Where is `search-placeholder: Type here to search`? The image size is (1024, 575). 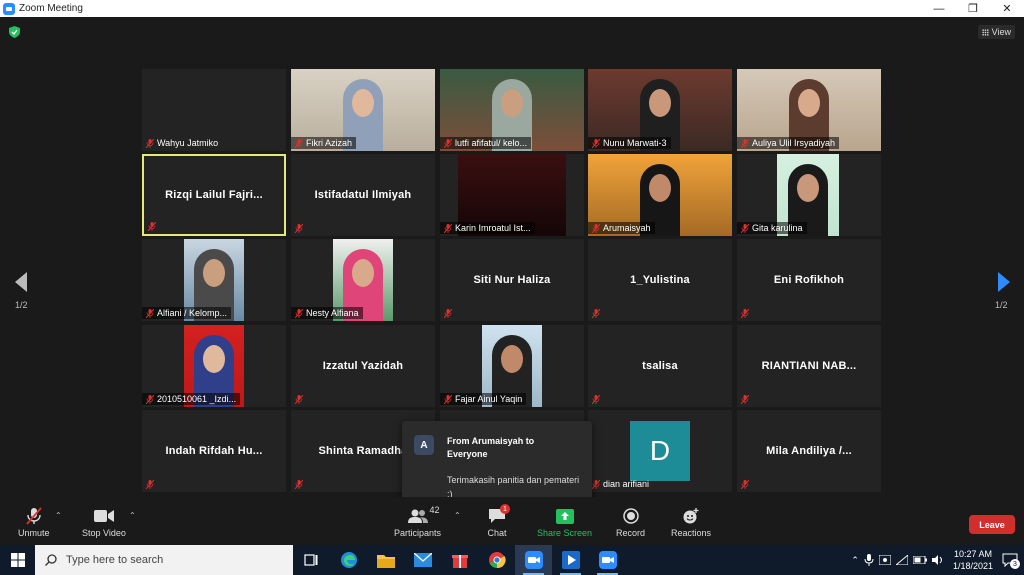 search-placeholder: Type here to search is located at coordinates (115, 560).